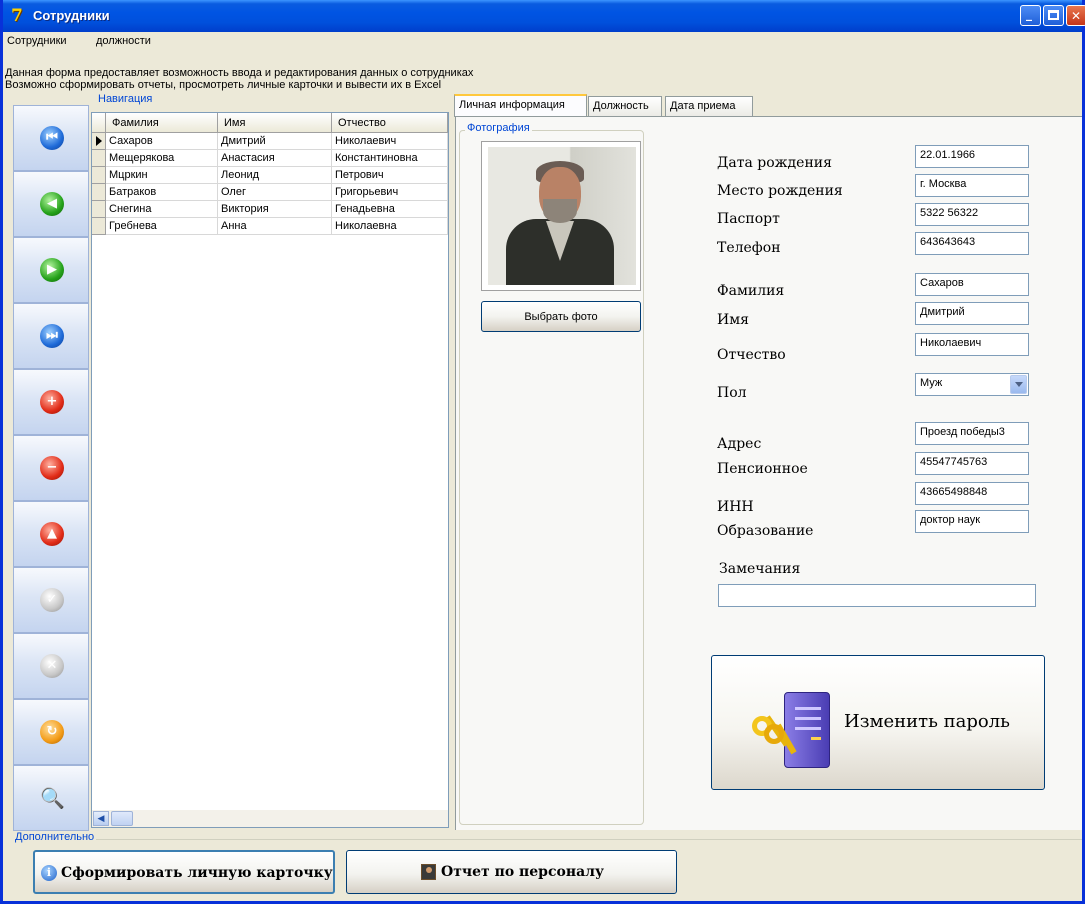  I want to click on change-password-button: Изменить пароль, so click(878, 722).